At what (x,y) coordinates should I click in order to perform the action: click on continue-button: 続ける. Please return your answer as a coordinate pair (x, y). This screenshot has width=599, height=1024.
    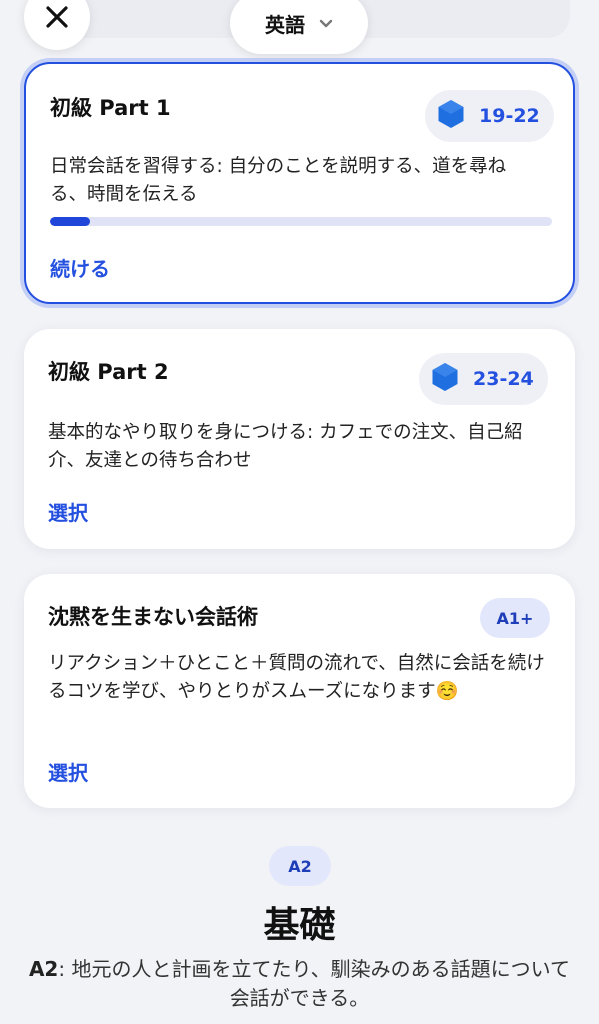
    Looking at the image, I should click on (80, 267).